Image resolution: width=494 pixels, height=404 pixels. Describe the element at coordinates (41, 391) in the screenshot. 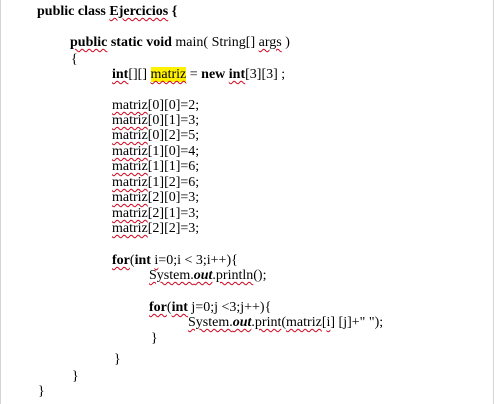

I see `class-close-brace: }` at that location.